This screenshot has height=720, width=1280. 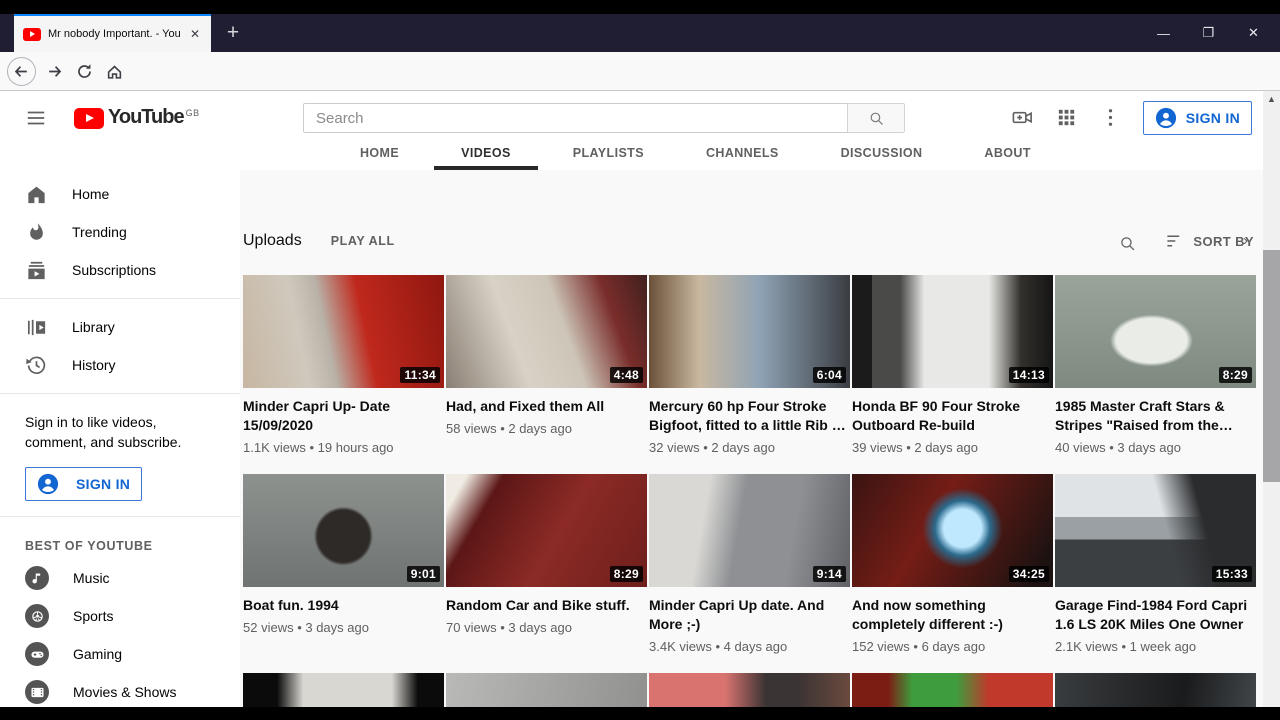 I want to click on header-sign-in-button: SIGN IN, so click(x=1197, y=117).